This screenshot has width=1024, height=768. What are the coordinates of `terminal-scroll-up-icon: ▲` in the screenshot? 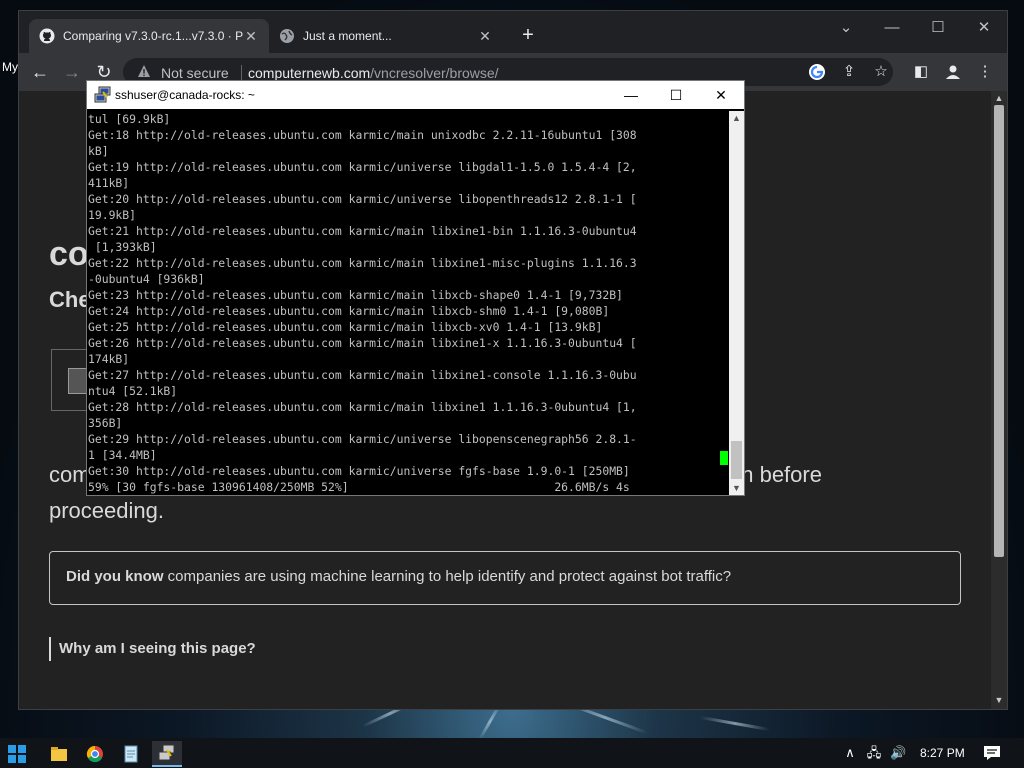 It's located at (736, 118).